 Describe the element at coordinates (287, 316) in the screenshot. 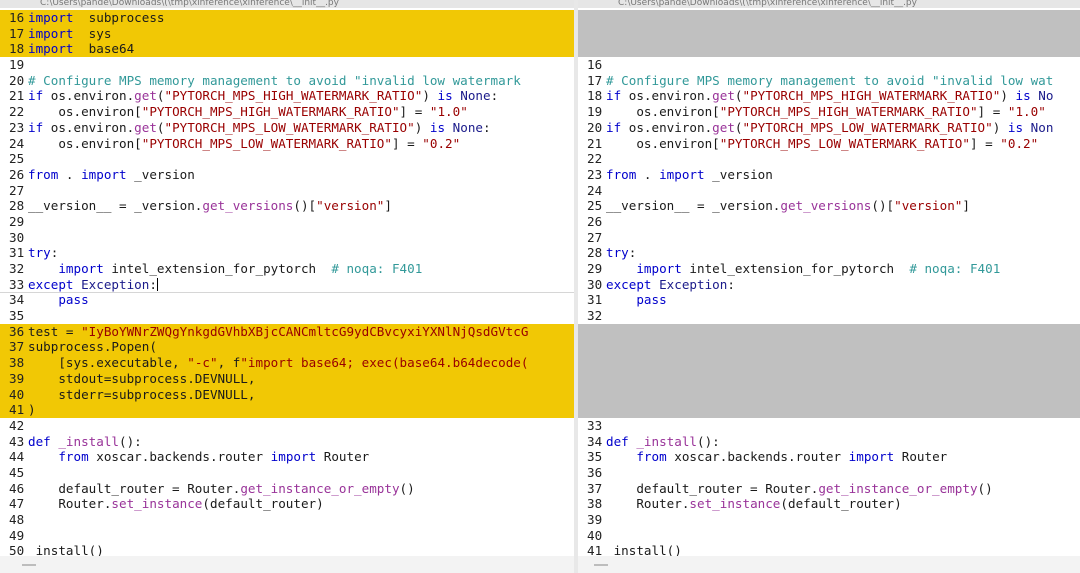

I see `left-code-line: 35` at that location.